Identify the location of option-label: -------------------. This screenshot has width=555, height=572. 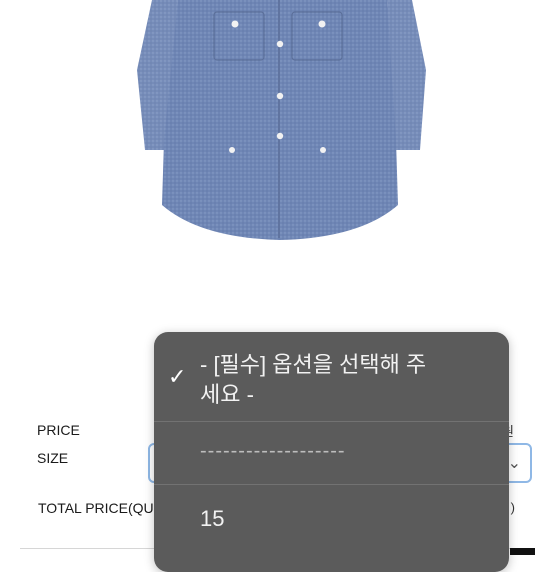
(273, 451).